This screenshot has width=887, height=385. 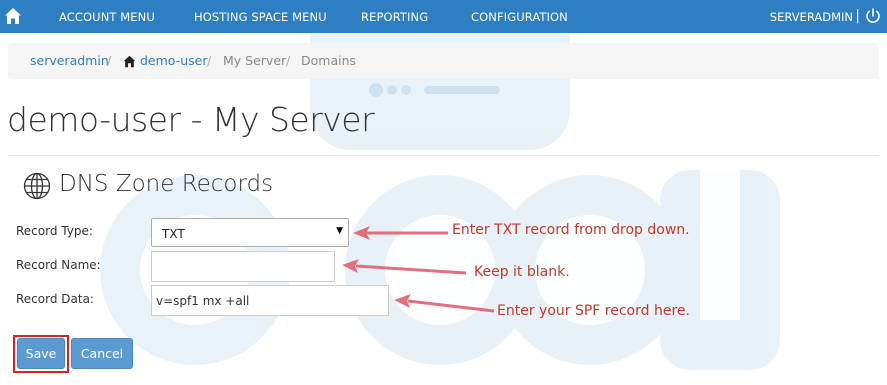 What do you see at coordinates (173, 234) in the screenshot?
I see `record-type-value: TXT` at bounding box center [173, 234].